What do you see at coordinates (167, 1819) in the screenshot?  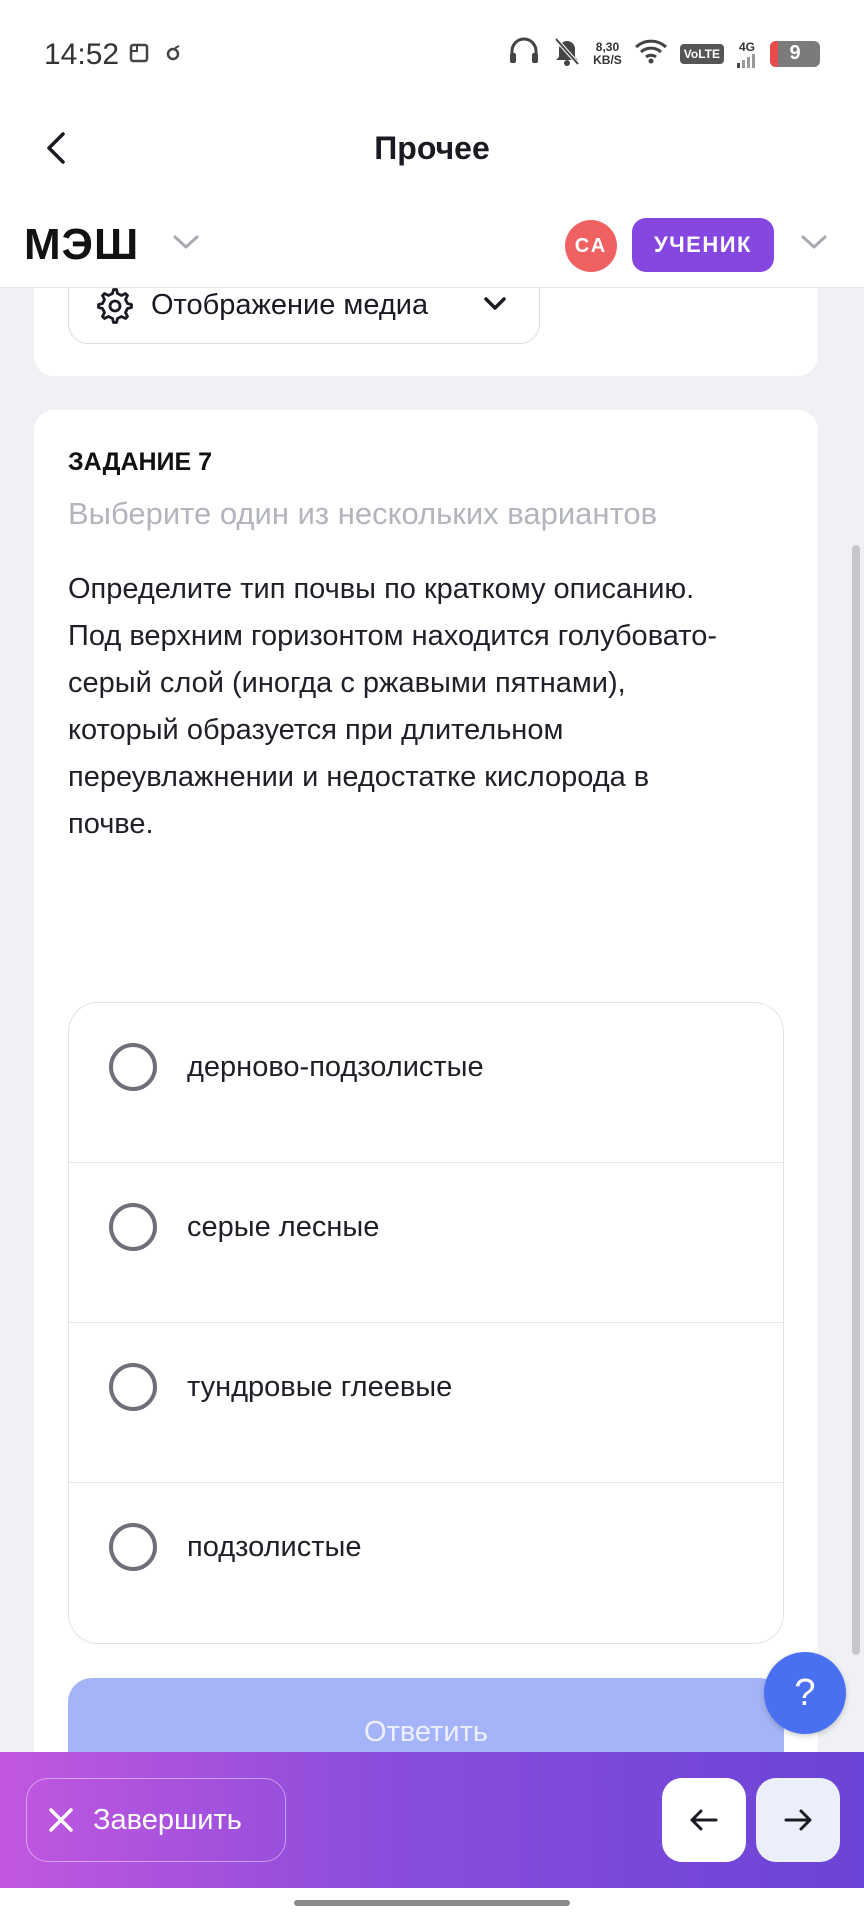 I see `finish-label: Завершить` at bounding box center [167, 1819].